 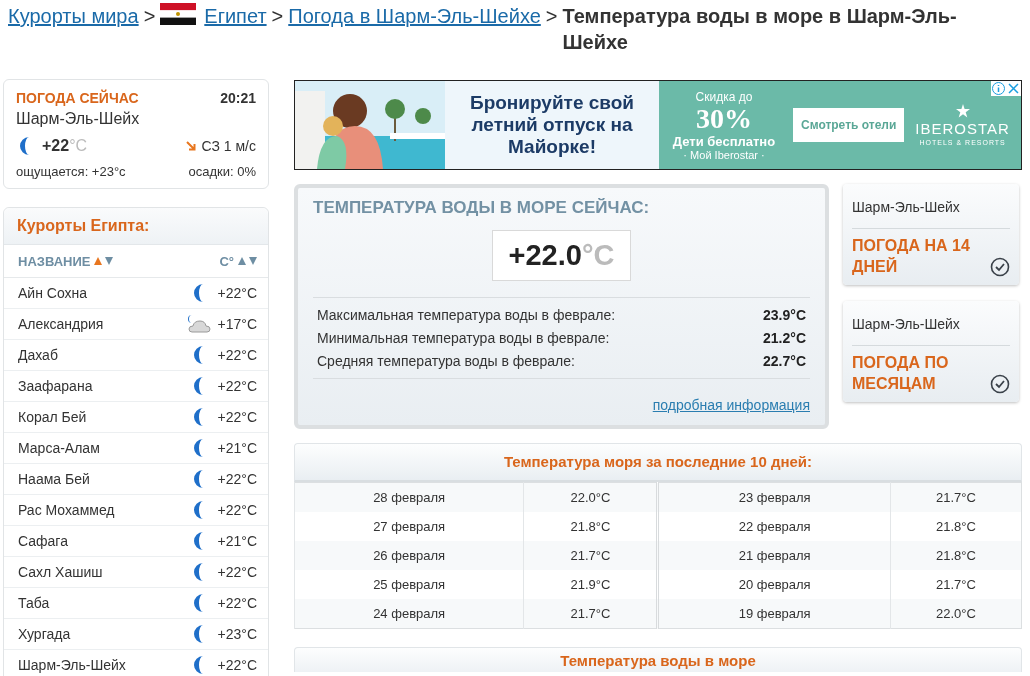 What do you see at coordinates (83, 225) in the screenshot?
I see `card-title: Курорты Египта:` at bounding box center [83, 225].